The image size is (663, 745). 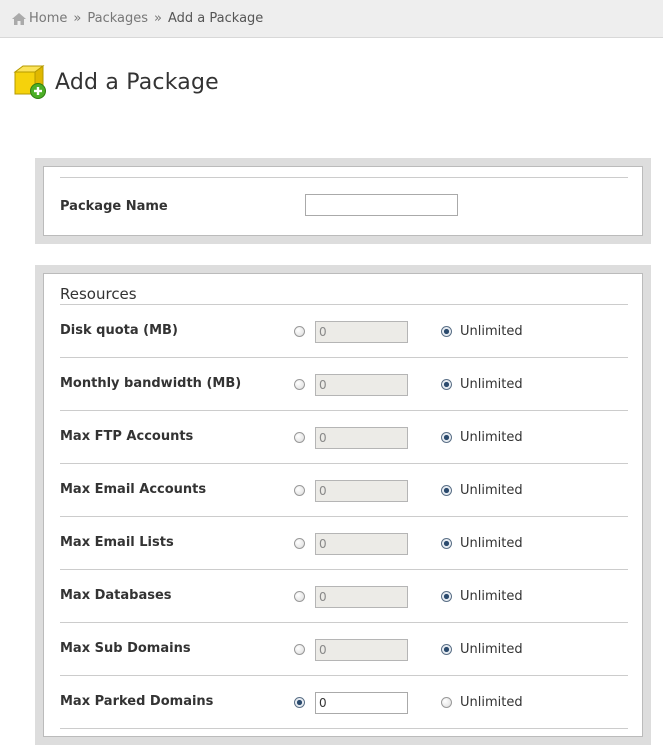 What do you see at coordinates (114, 206) in the screenshot?
I see `package-name-label: Package Name` at bounding box center [114, 206].